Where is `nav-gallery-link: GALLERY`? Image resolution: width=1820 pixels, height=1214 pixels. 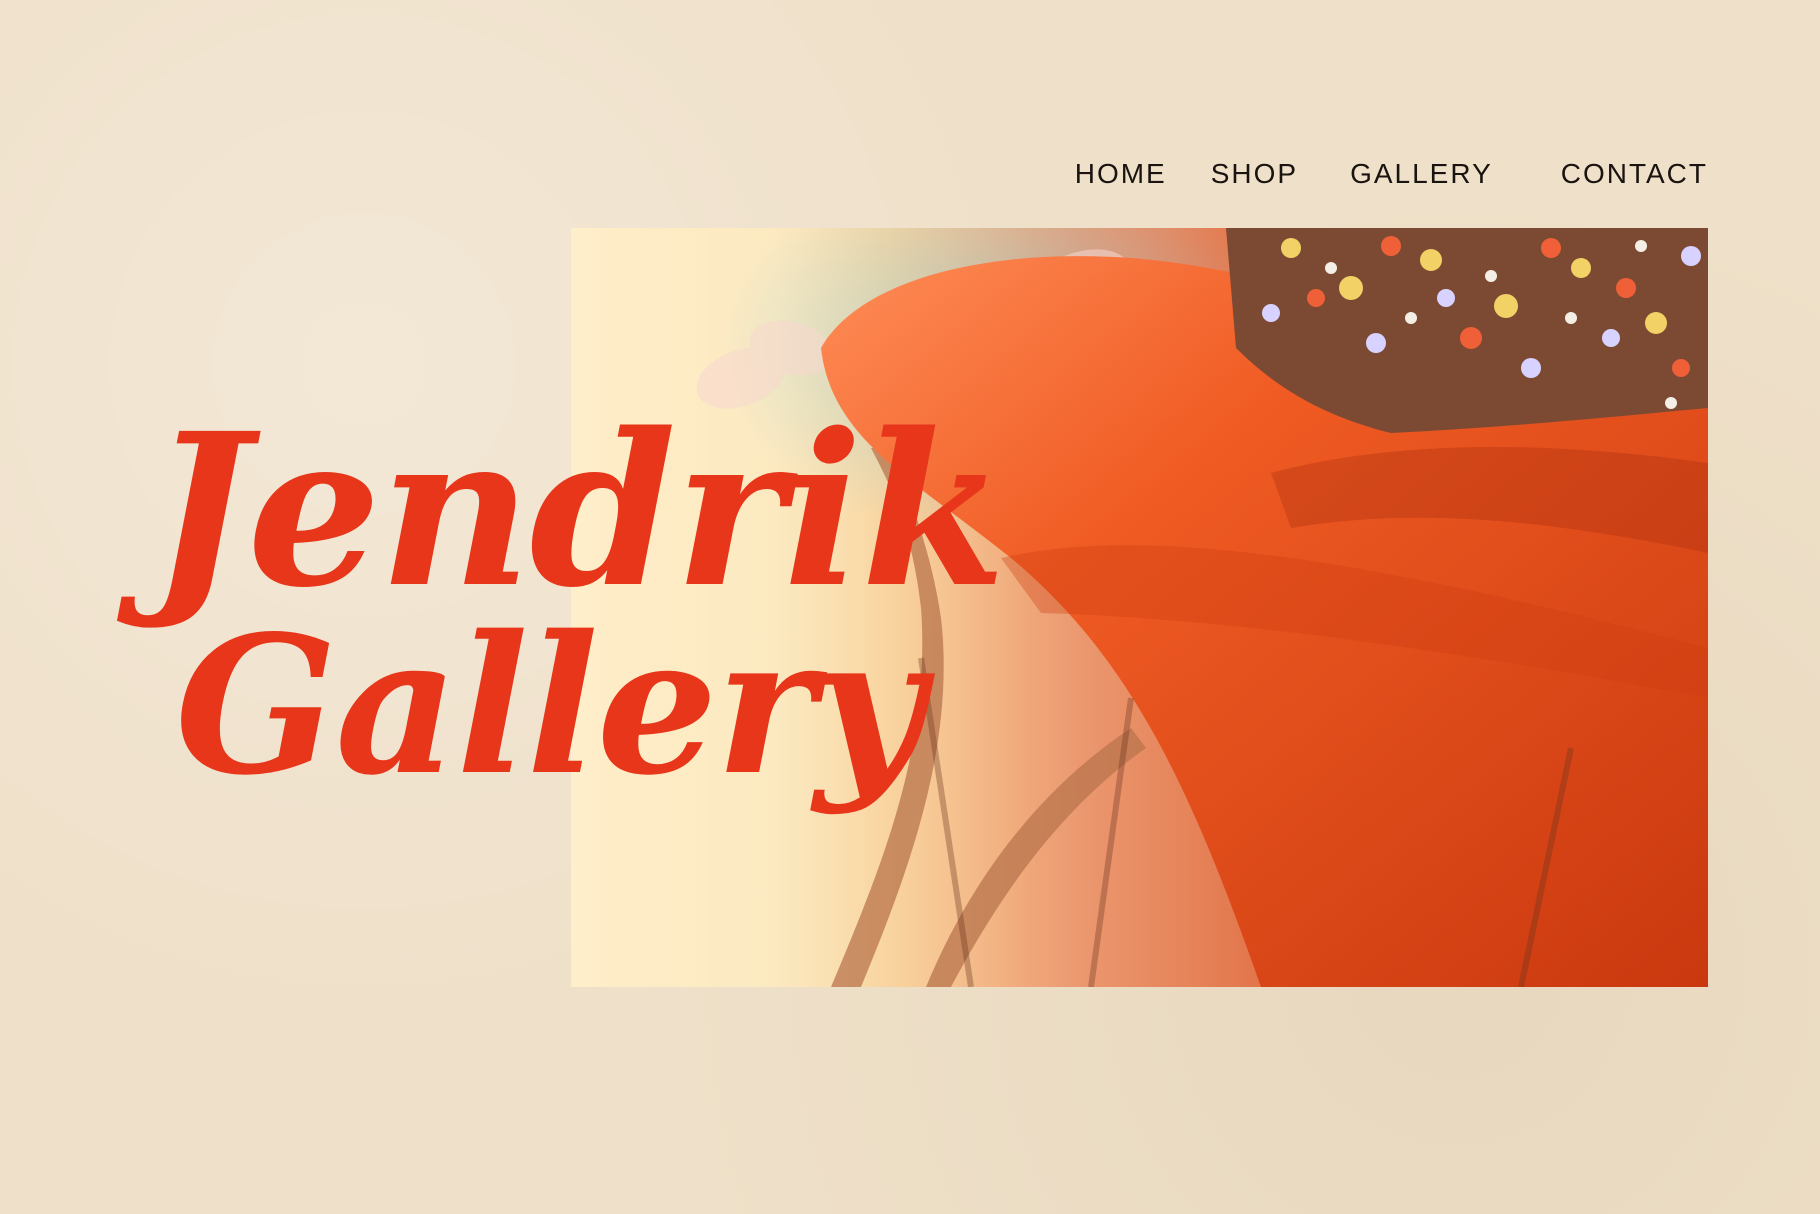
nav-gallery-link: GALLERY is located at coordinates (1421, 174).